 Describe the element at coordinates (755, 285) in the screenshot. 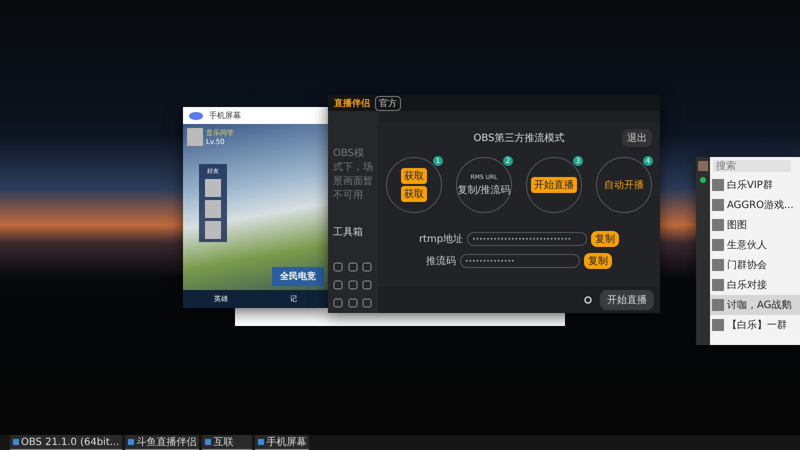

I see `chat-item: 白乐对接` at that location.